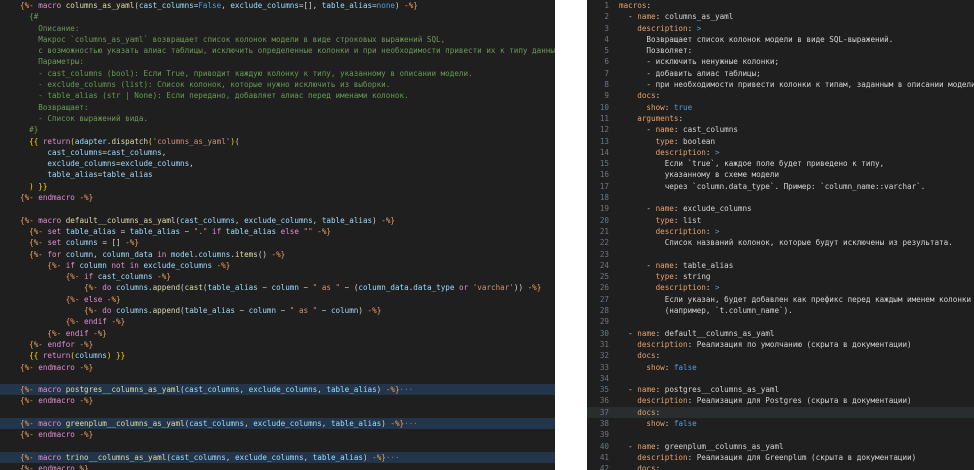 This screenshot has height=470, width=974. Describe the element at coordinates (780, 208) in the screenshot. I see `yaml-code-line: 19 - name: exclude_columns` at that location.